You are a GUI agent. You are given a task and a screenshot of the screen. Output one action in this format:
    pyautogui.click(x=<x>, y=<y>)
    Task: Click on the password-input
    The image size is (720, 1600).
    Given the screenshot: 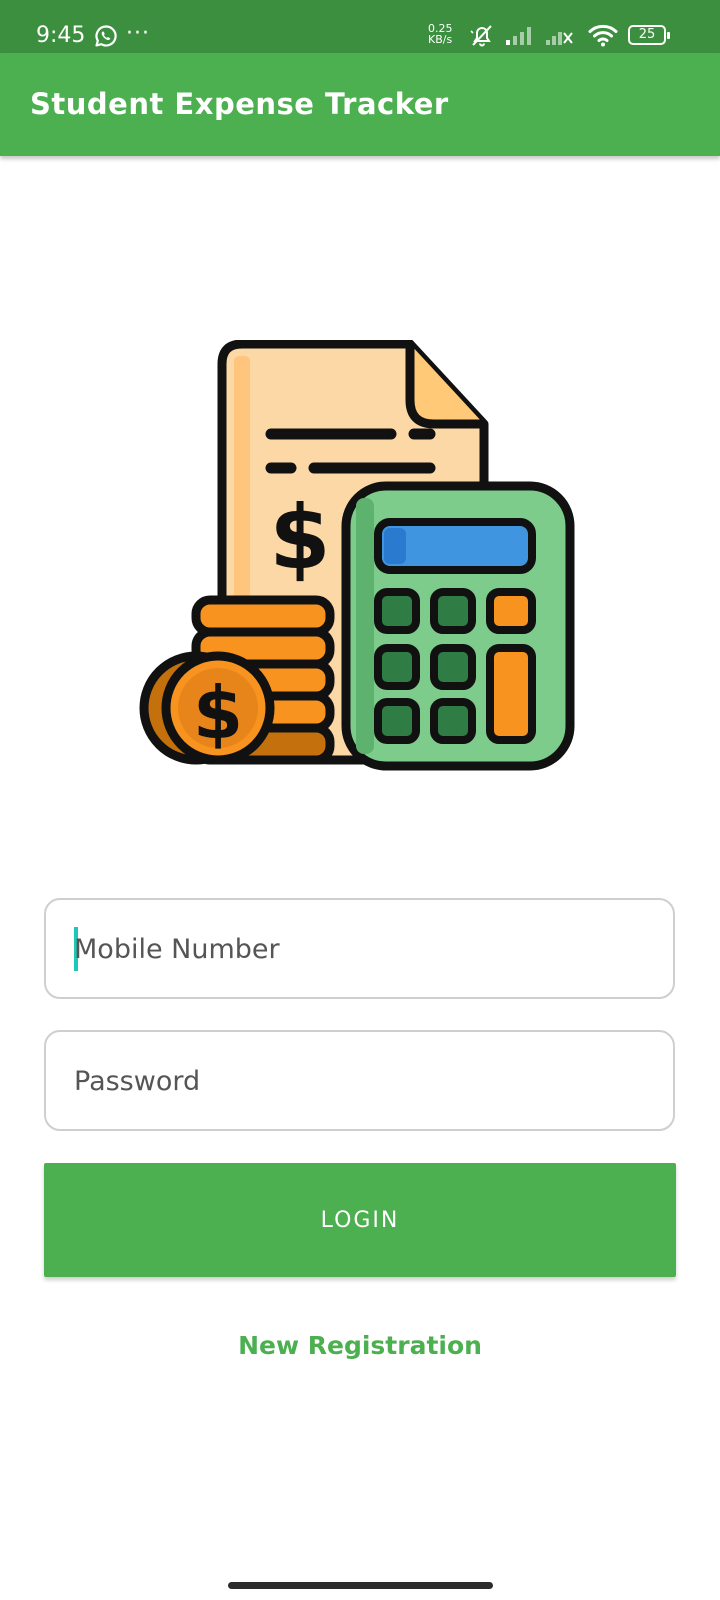 What is the action you would take?
    pyautogui.click(x=359, y=1081)
    